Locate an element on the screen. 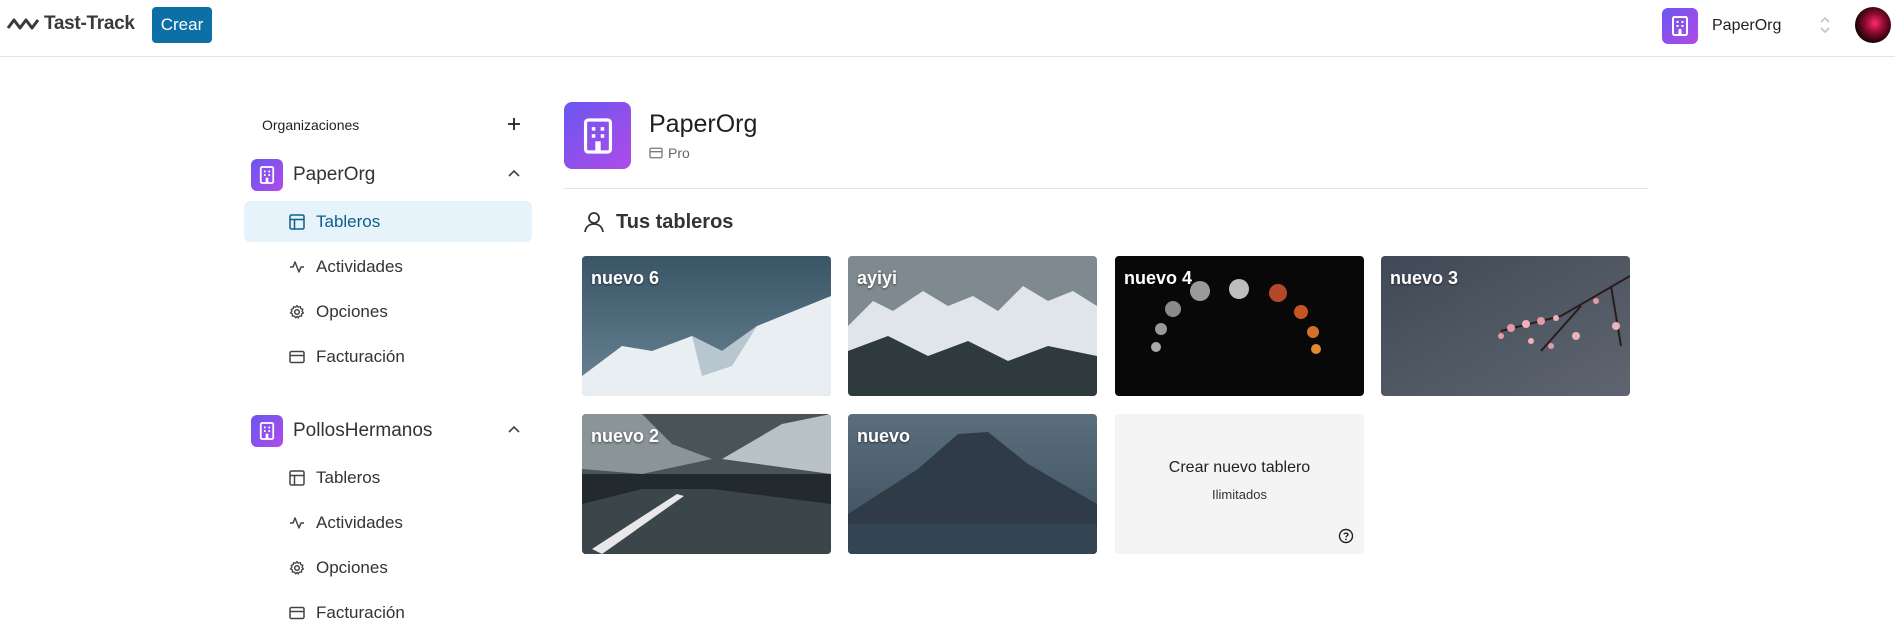 The height and width of the screenshot is (637, 1895). plan-badge: Pro is located at coordinates (669, 153).